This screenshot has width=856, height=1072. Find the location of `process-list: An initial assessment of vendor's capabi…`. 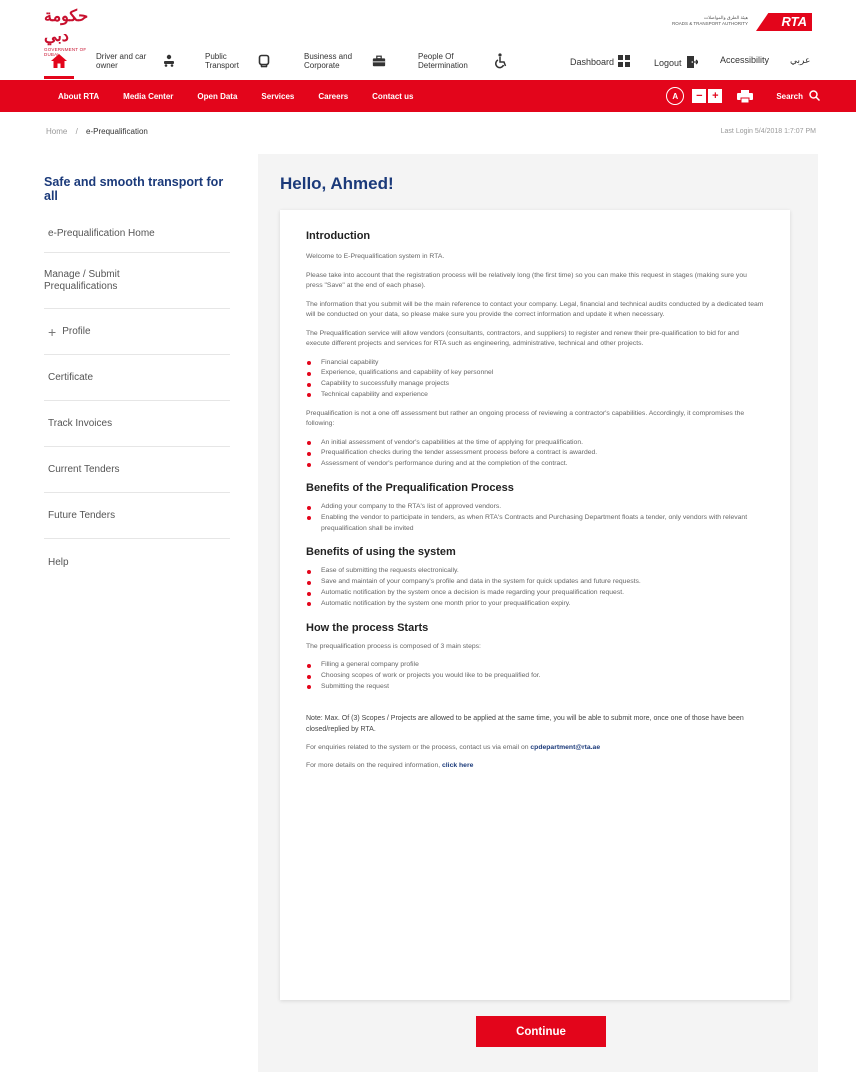

process-list: An initial assessment of vendor's capabi… is located at coordinates (535, 454).